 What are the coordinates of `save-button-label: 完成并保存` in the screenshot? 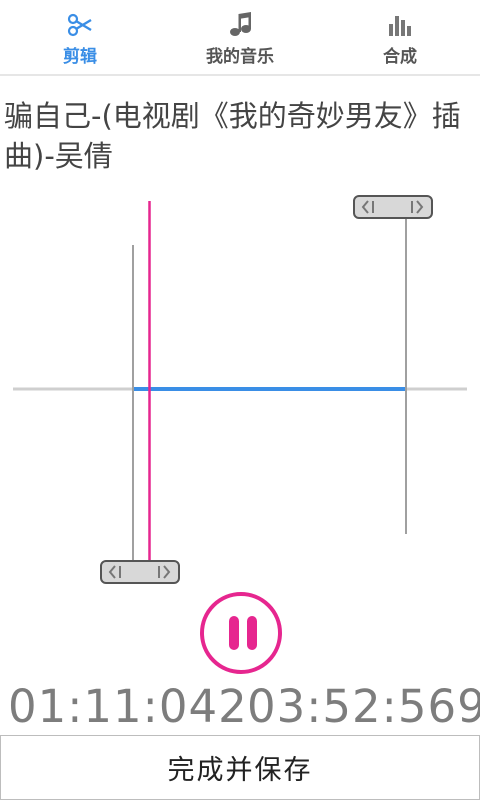 It's located at (240, 770).